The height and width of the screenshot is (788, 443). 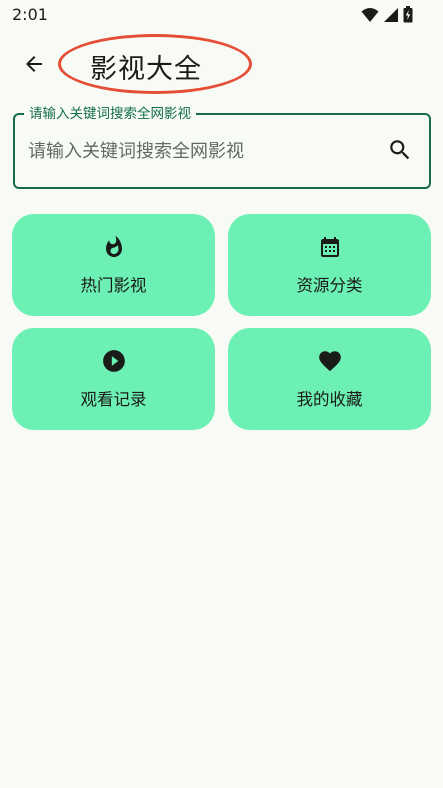 I want to click on hot-videos-tile: 热门影视, so click(x=113, y=265).